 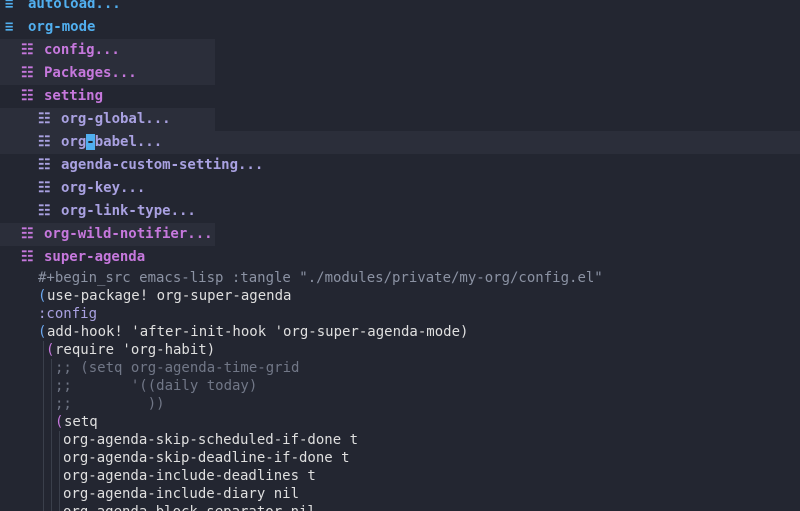 I want to click on code-text: org-agenda-skip-deadline-if-done t, so click(x=206, y=458).